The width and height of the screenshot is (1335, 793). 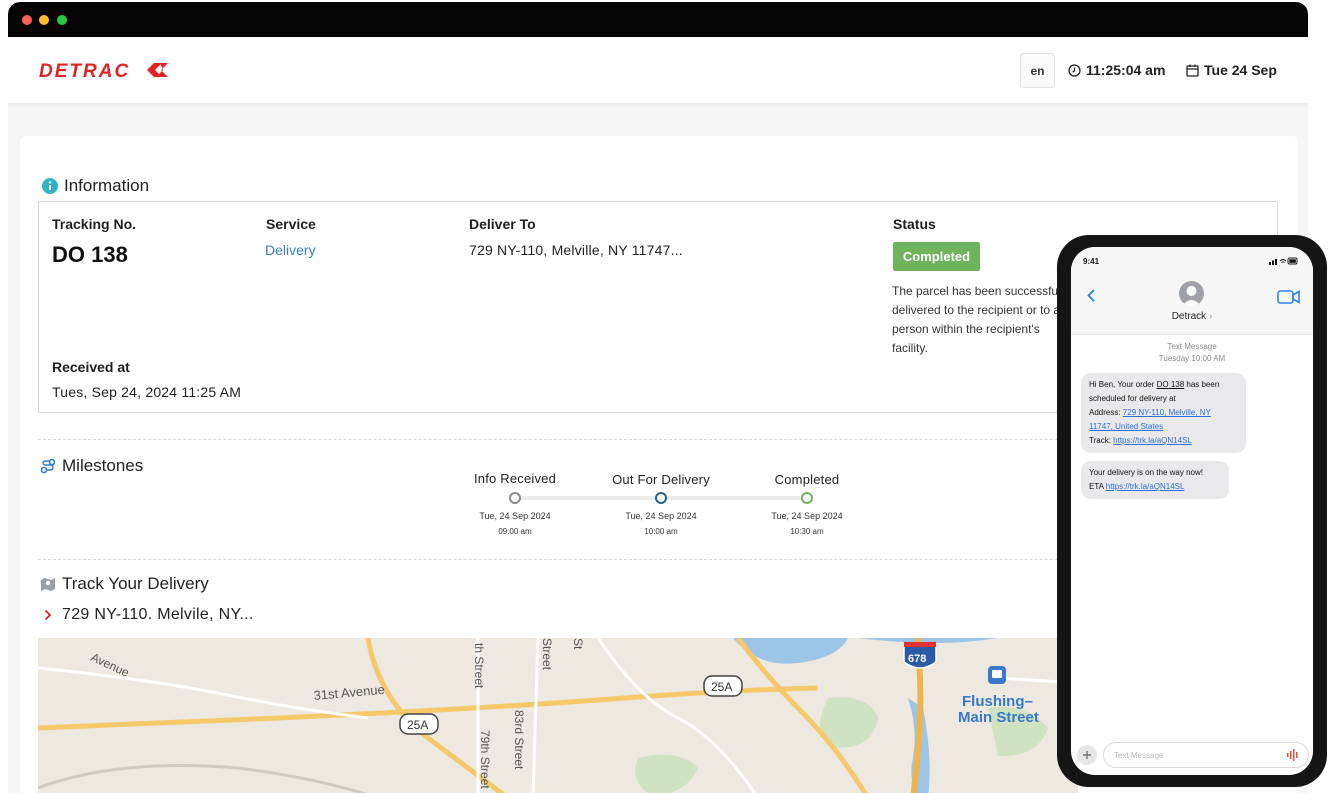 What do you see at coordinates (807, 498) in the screenshot?
I see `milestone-dot-completed` at bounding box center [807, 498].